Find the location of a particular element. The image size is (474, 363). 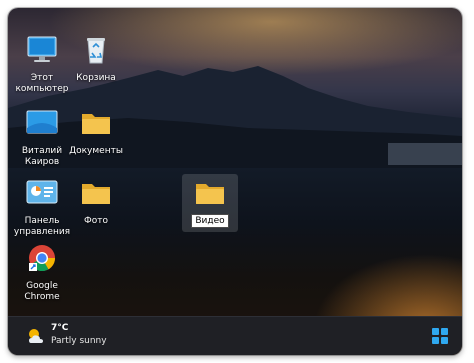

rename-field-wrap: Видео is located at coordinates (210, 221).